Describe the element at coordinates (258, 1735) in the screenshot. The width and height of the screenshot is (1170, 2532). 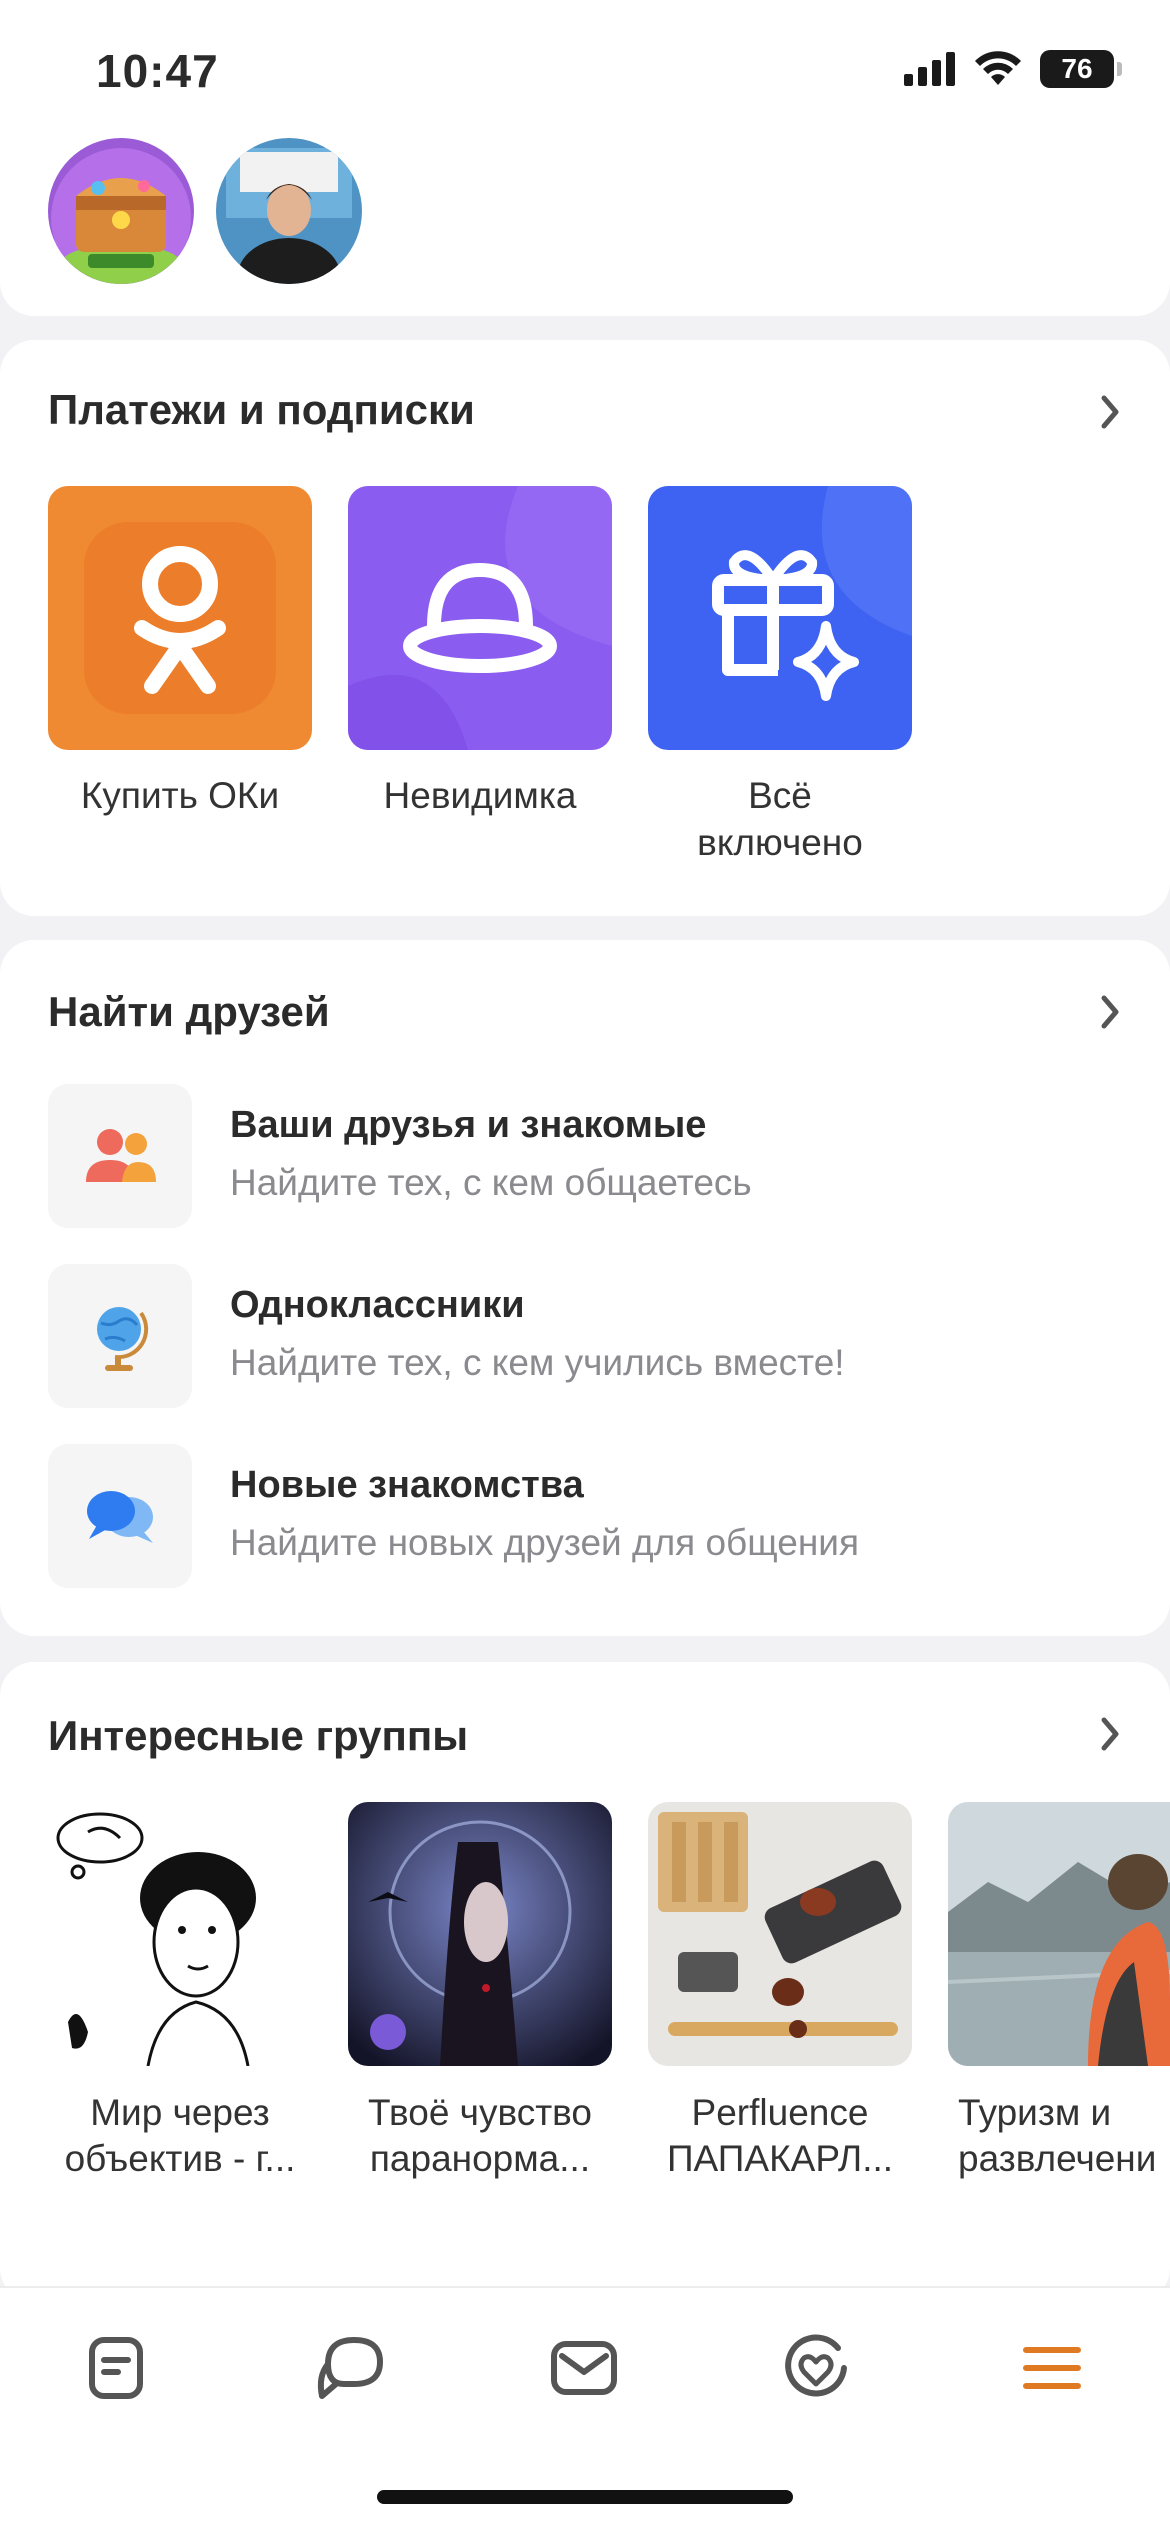
I see `groups-title: Интересные группы` at that location.